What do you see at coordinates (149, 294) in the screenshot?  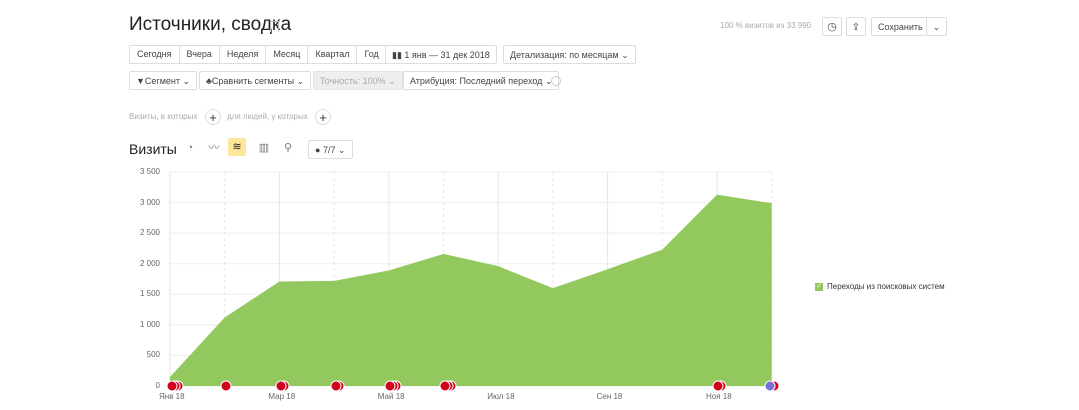 I see `y-tick-label: 1 500` at bounding box center [149, 294].